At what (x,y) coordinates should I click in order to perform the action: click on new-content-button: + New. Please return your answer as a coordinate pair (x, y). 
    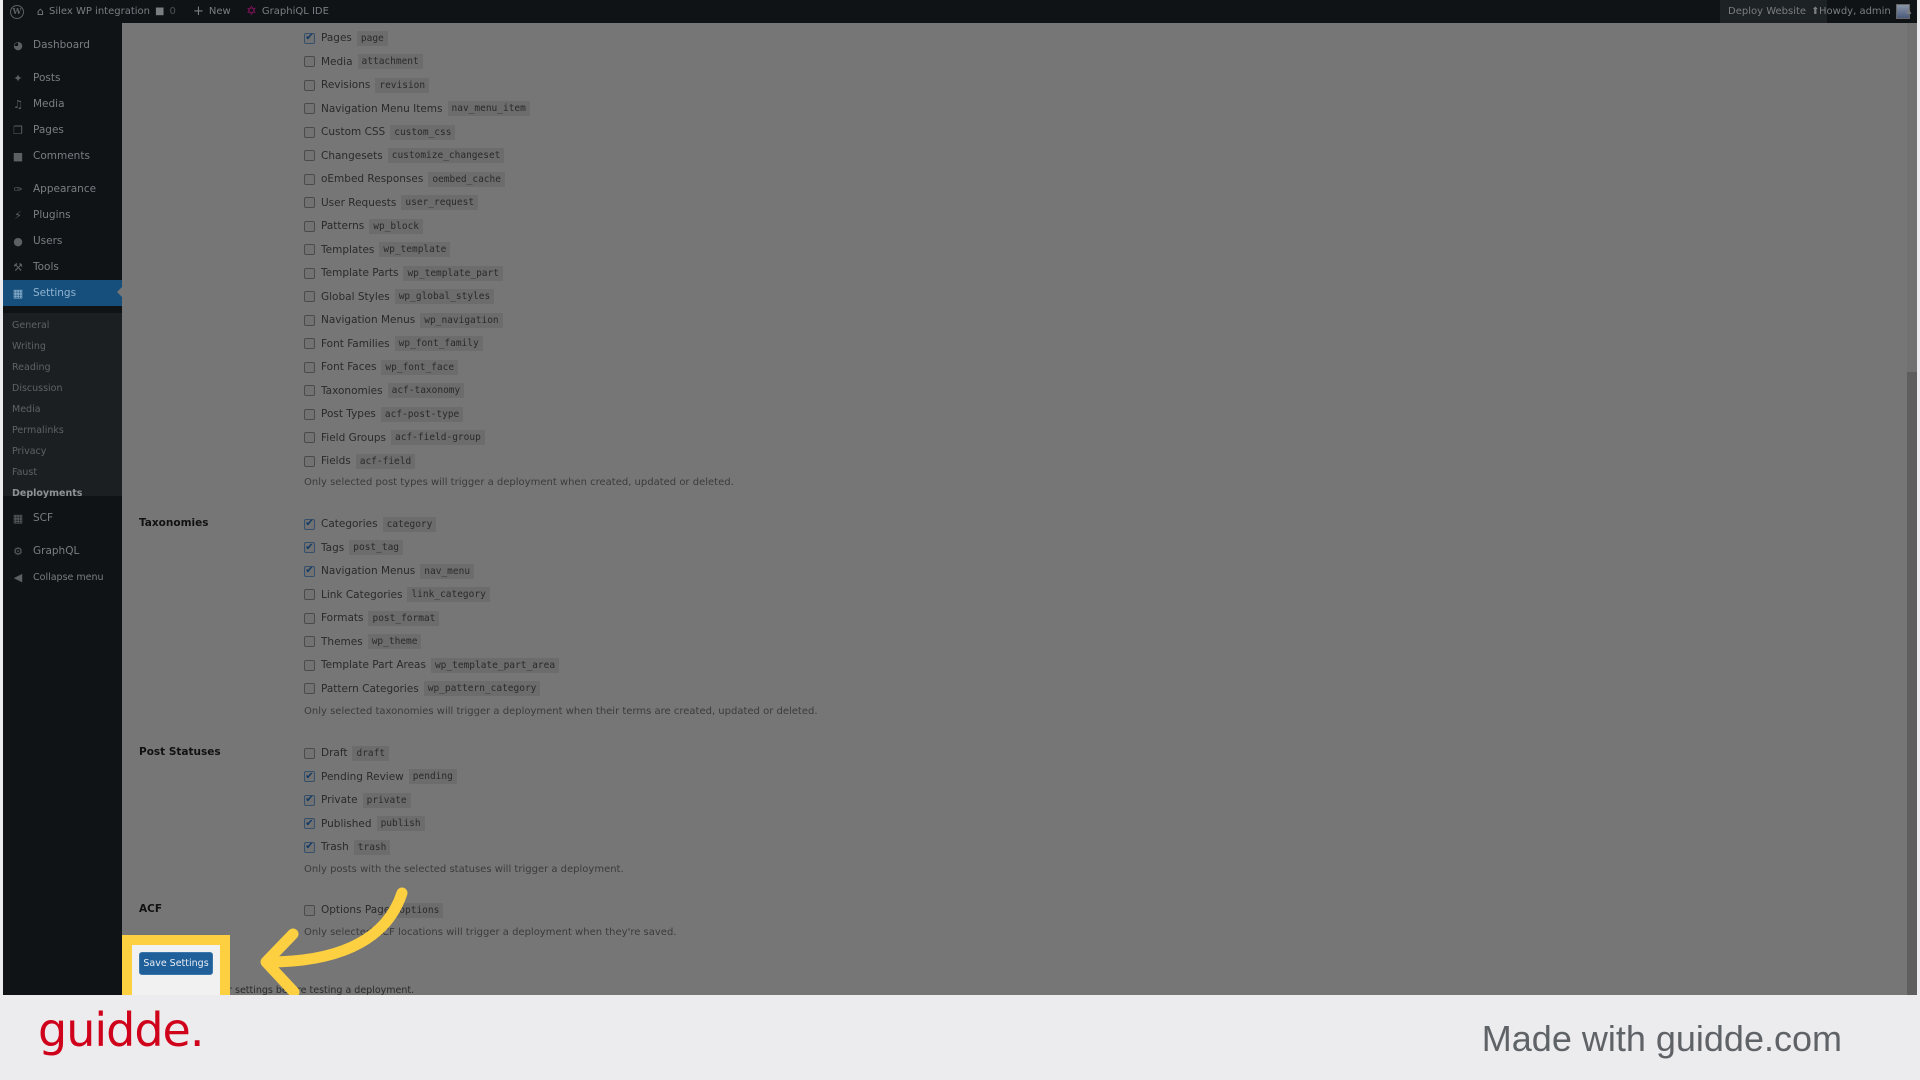
    Looking at the image, I should click on (212, 11).